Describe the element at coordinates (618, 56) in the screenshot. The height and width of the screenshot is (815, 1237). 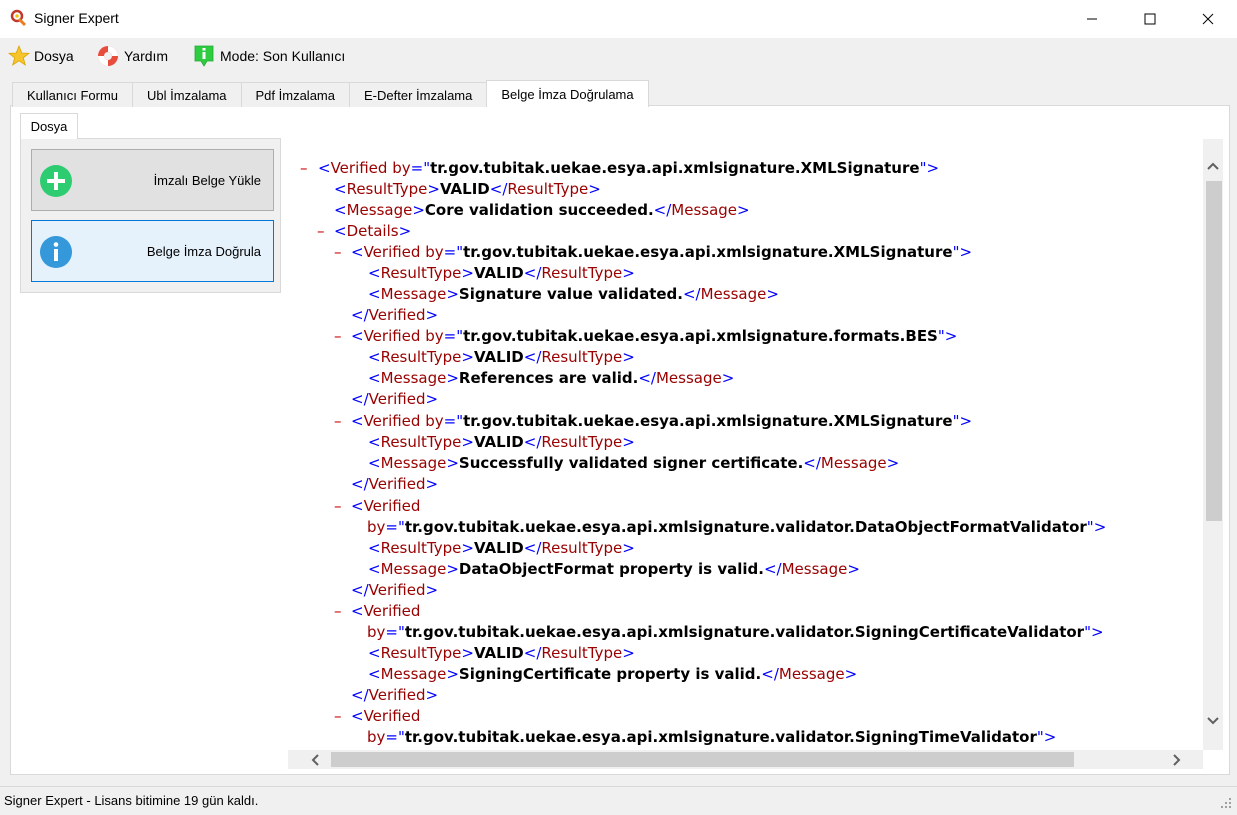
I see `menu-bar: Dosya Yardım Mode: Son Kullanıcı` at that location.